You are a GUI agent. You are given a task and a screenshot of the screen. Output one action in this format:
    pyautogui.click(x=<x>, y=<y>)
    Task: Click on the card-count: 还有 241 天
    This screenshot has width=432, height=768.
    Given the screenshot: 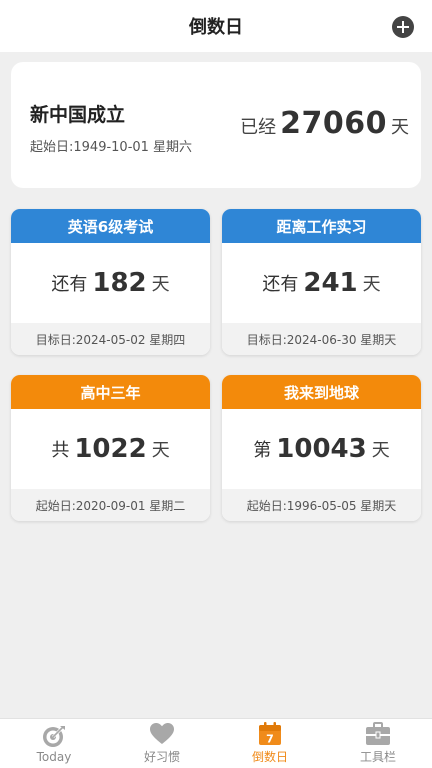 What is the action you would take?
    pyautogui.click(x=321, y=283)
    